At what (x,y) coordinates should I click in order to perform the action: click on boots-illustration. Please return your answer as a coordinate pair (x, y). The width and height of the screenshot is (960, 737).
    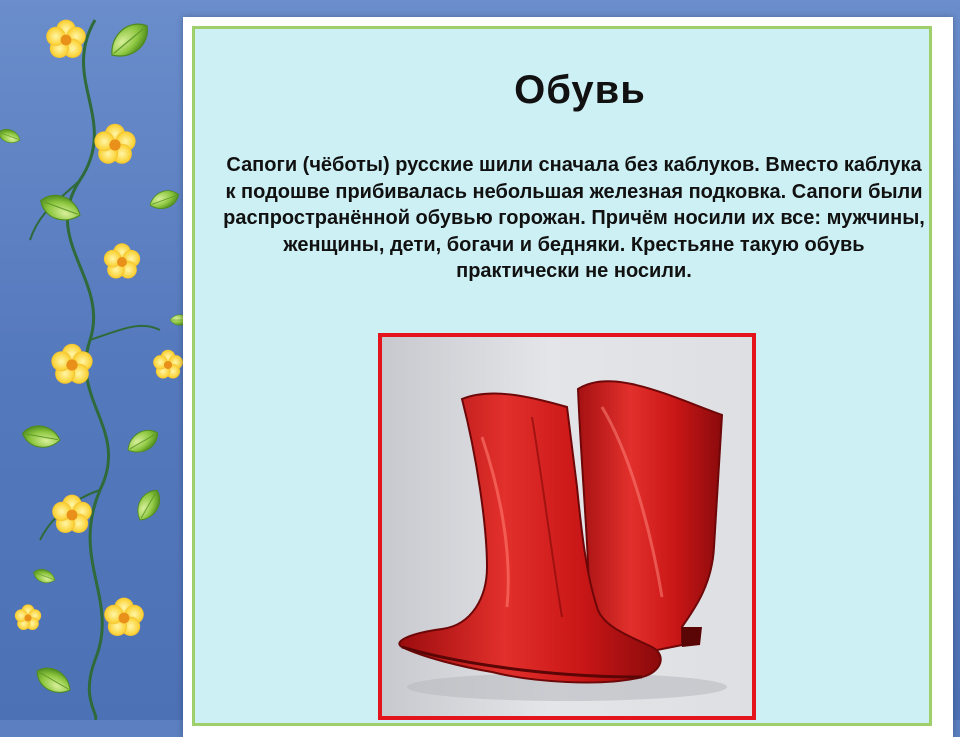
    Looking at the image, I should click on (562, 540).